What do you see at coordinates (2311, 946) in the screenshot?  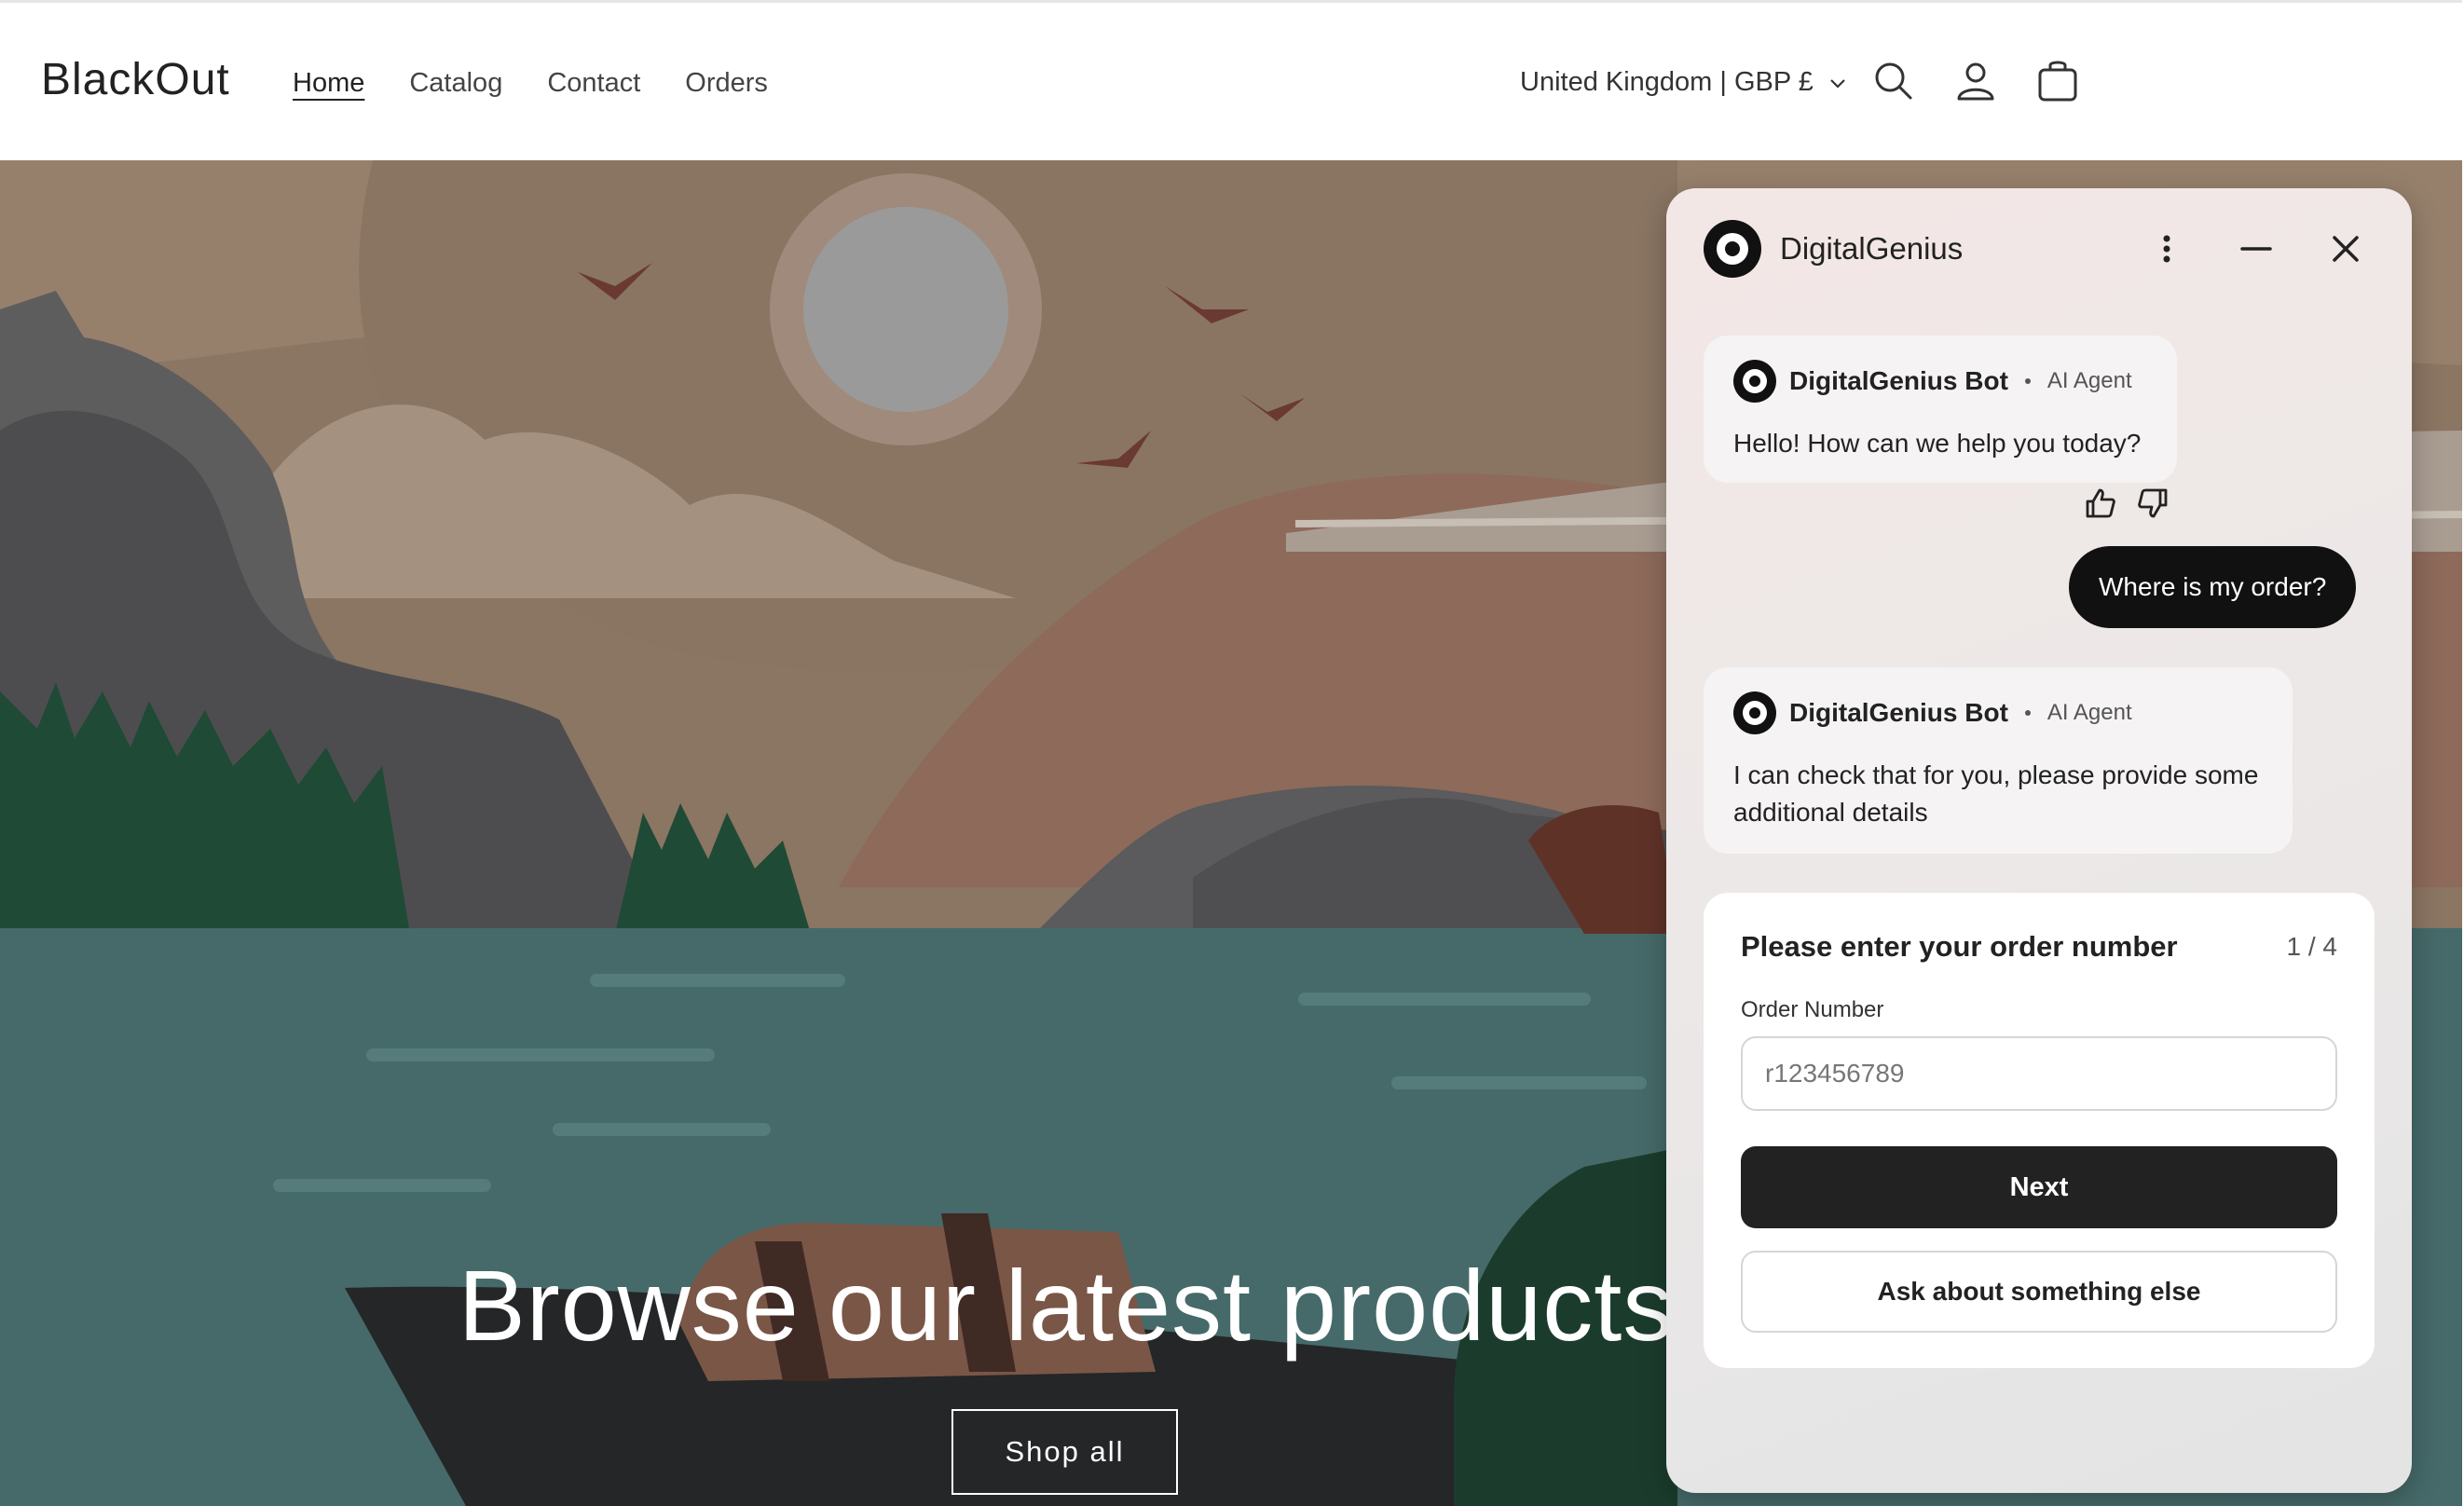 I see `form-step-indicator: 1 / 4` at bounding box center [2311, 946].